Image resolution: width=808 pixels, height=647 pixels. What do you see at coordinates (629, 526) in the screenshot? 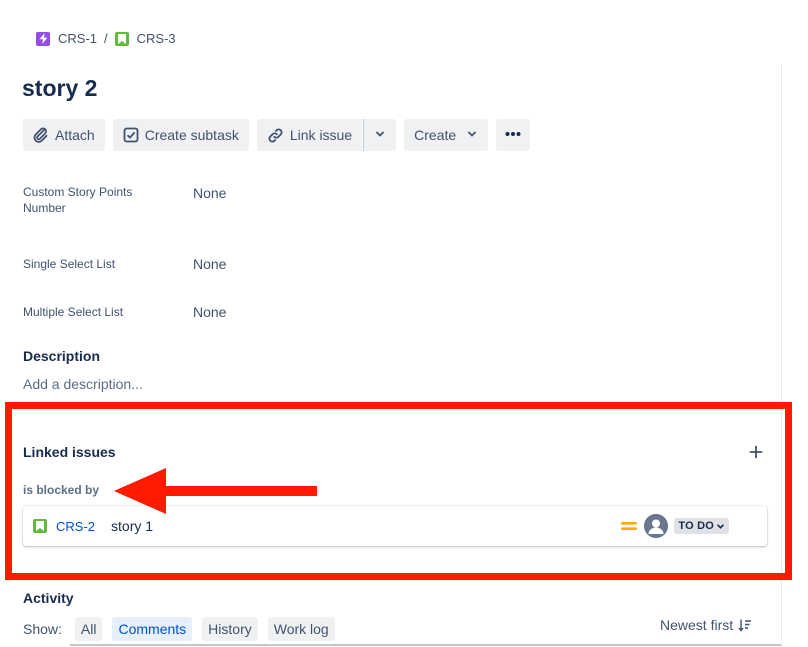
I see `priority-medium-icon` at bounding box center [629, 526].